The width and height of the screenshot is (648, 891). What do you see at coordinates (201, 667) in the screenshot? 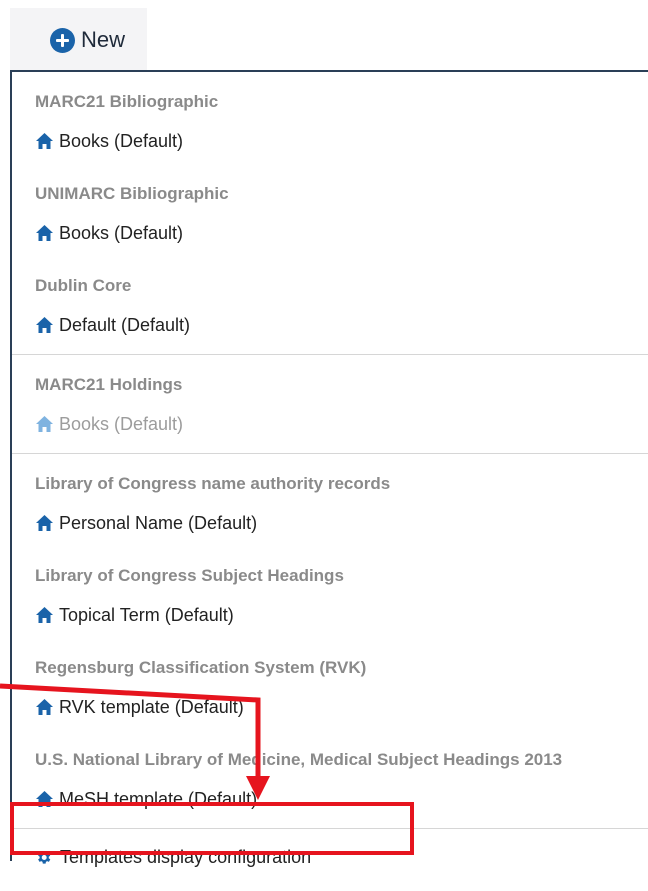
I see `group-title-rvk: Regensburg Classification System (RVK)` at bounding box center [201, 667].